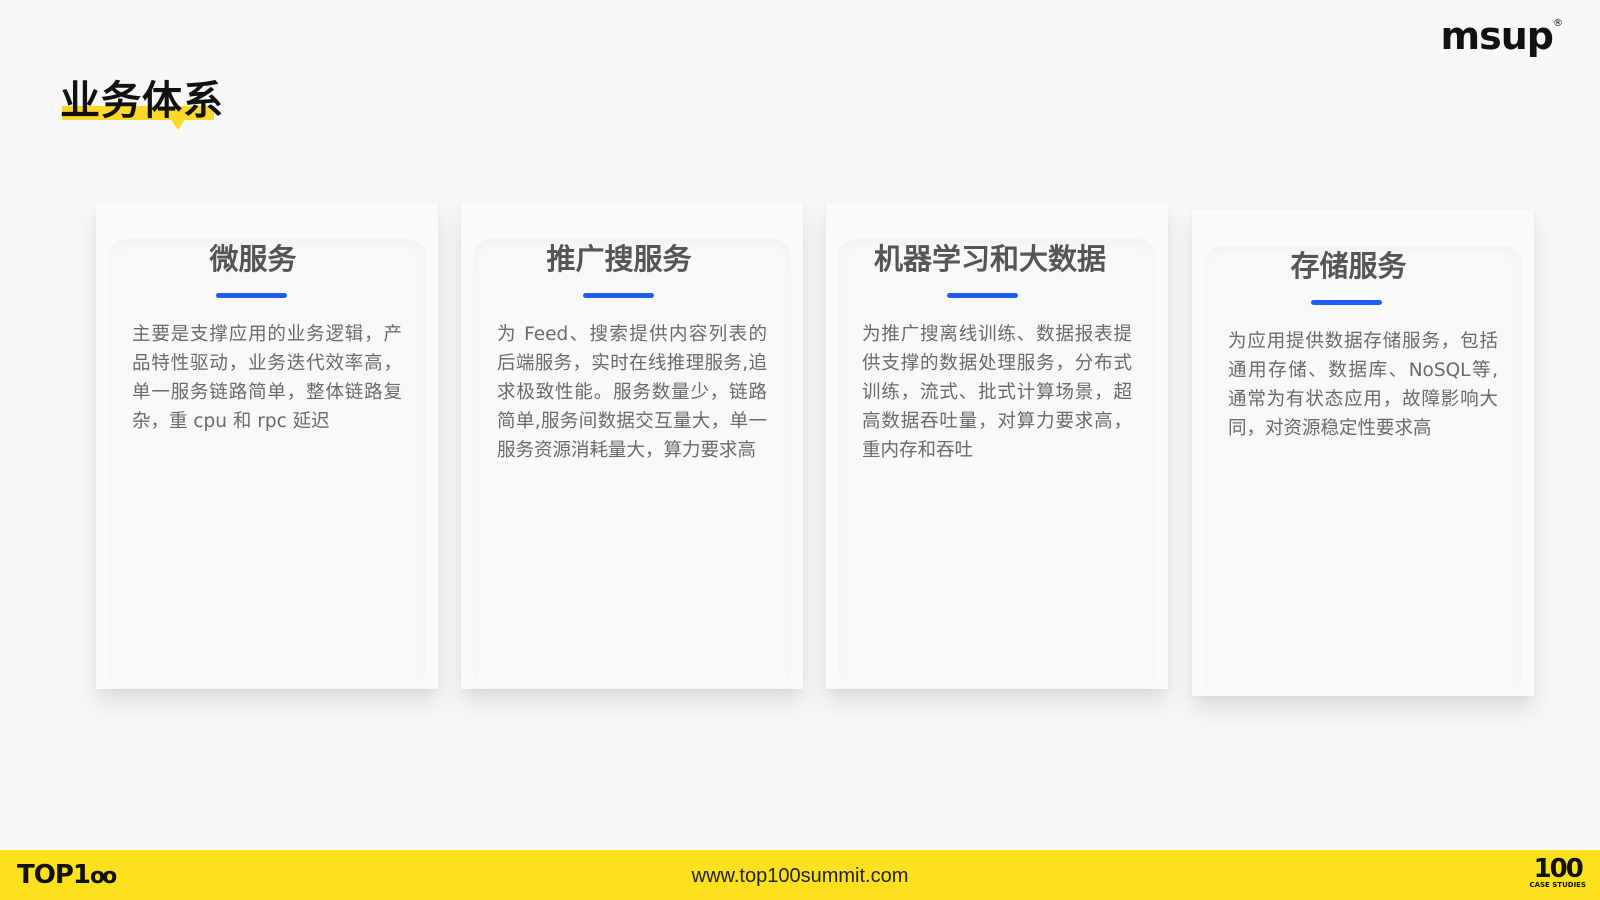 The width and height of the screenshot is (1600, 900). I want to click on case-studies-logo: 100 CASE STUDIES, so click(1557, 872).